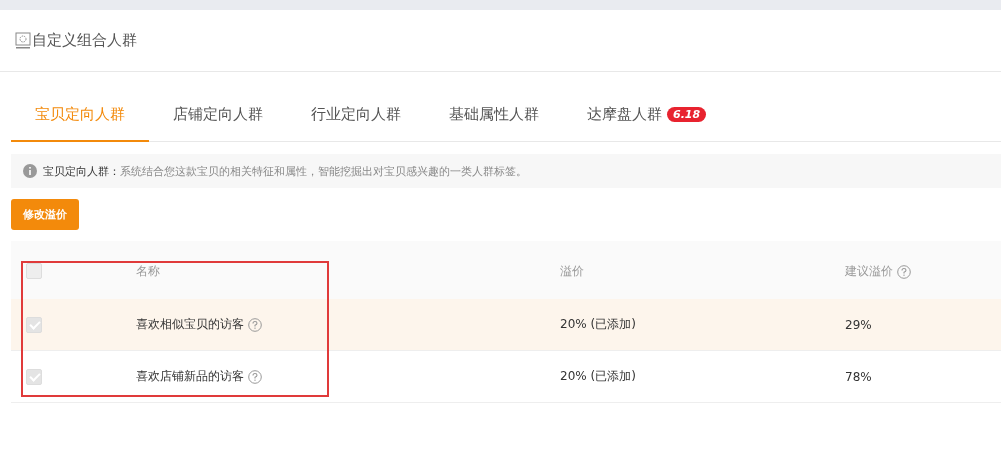  Describe the element at coordinates (190, 324) in the screenshot. I see `table-cell: 喜欢相似宝贝的访客` at that location.